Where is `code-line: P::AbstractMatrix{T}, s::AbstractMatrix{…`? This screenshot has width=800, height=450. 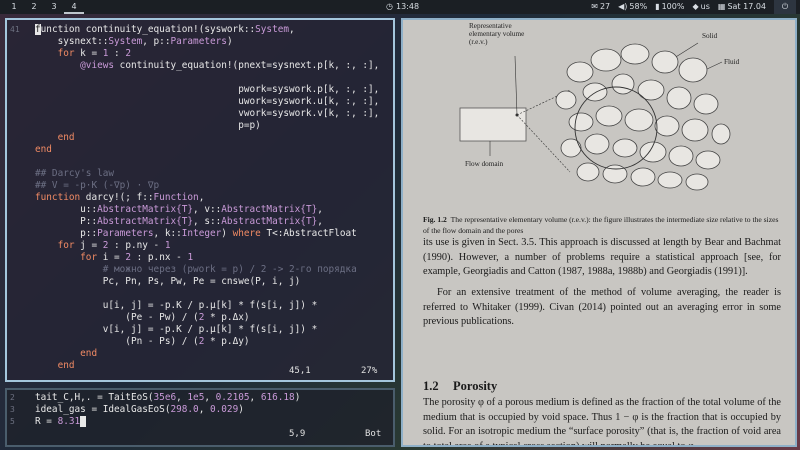 code-line: P::AbstractMatrix{T}, s::AbstractMatrix{… is located at coordinates (200, 222).